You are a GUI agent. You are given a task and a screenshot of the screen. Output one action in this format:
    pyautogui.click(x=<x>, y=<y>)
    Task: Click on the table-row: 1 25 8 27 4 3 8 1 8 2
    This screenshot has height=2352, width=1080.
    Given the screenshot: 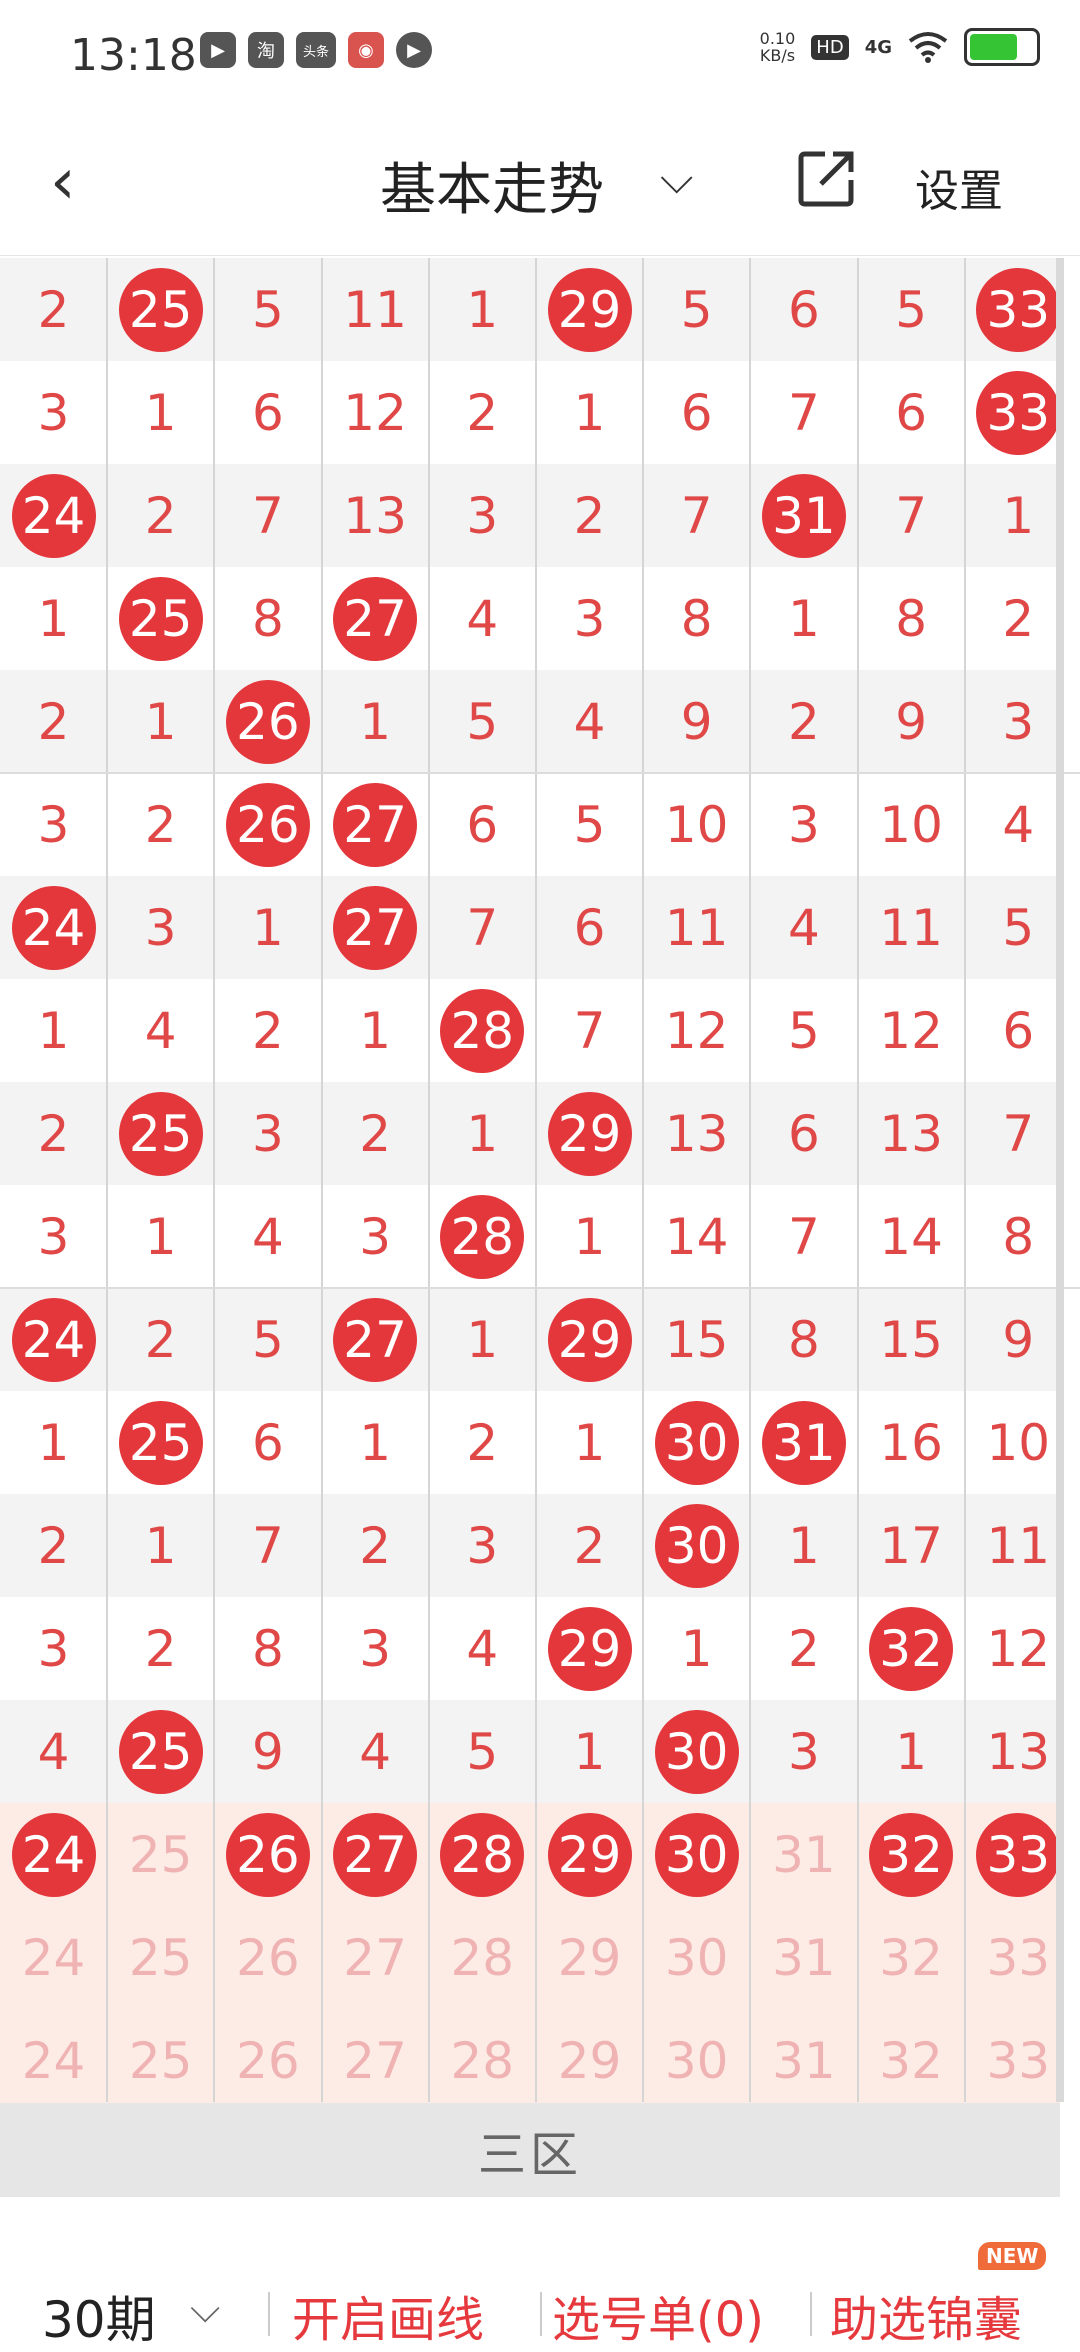 What is the action you would take?
    pyautogui.click(x=530, y=618)
    